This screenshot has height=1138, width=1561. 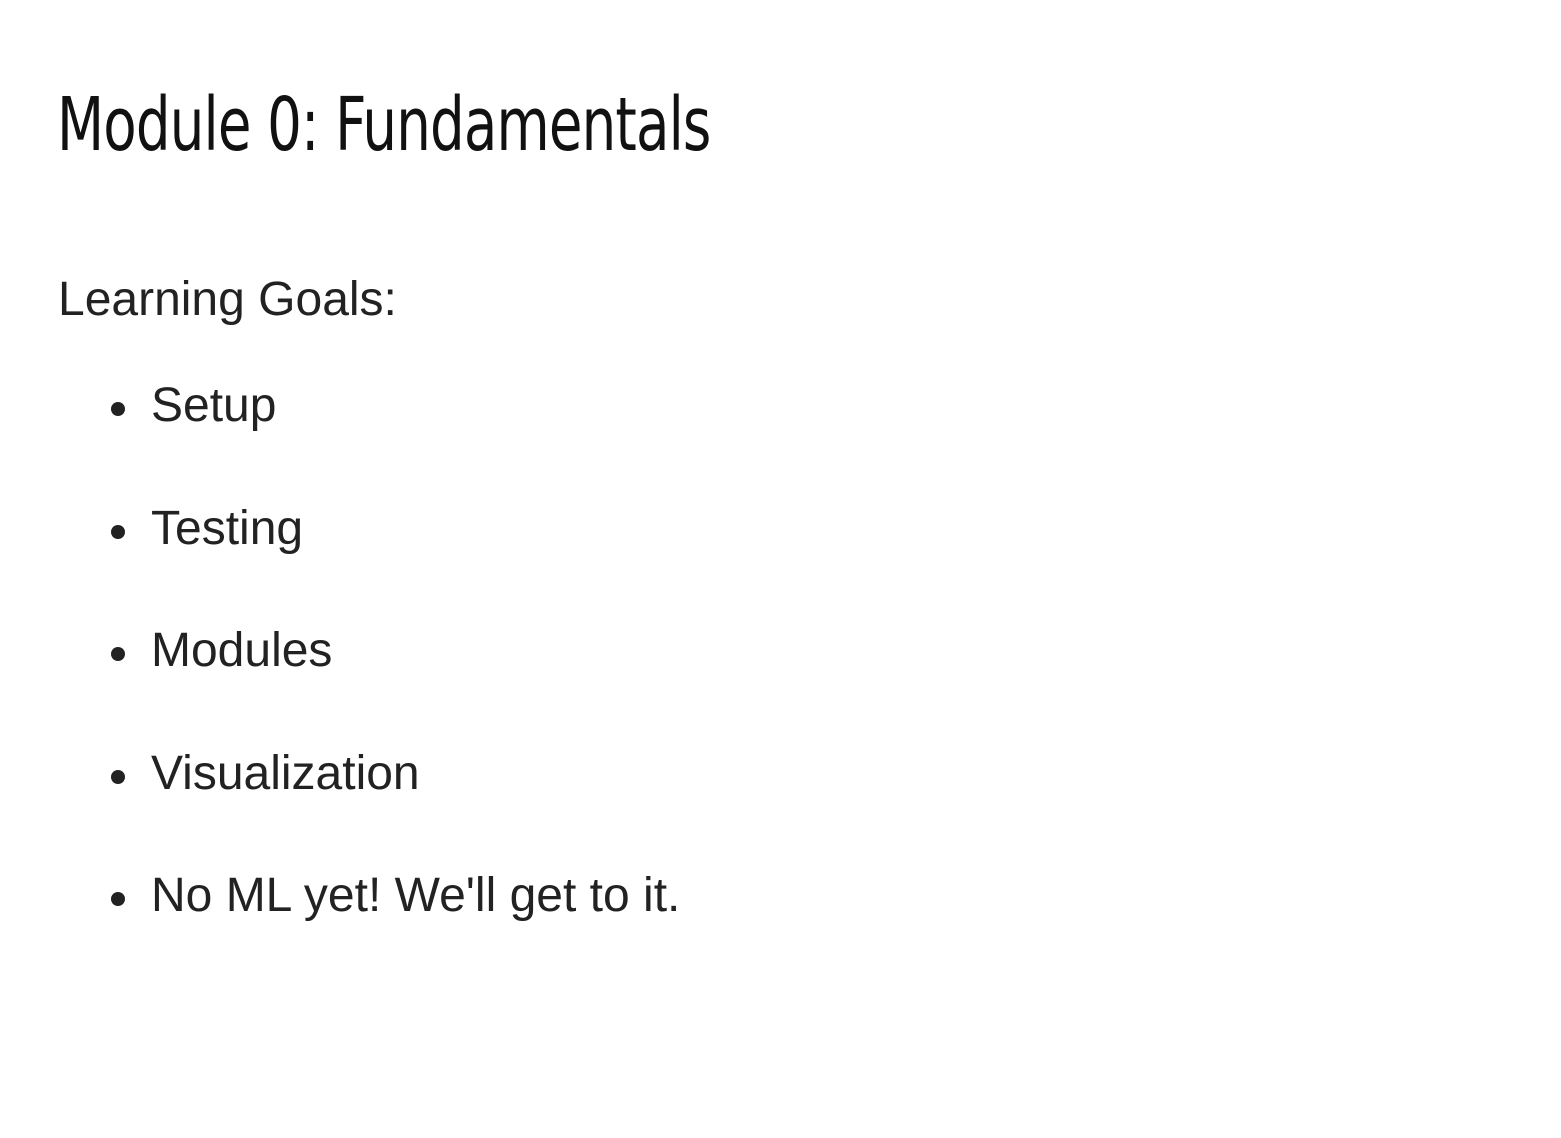 I want to click on list-item-label: No ML yet! We'll get to it., so click(x=416, y=895).